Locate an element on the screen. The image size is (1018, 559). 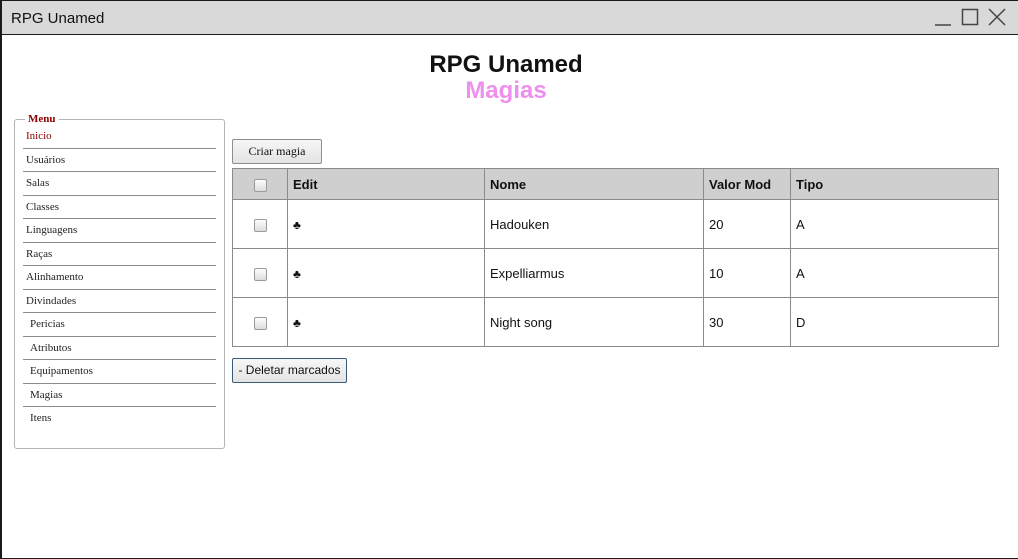
menu-item-usuarios: Usuários is located at coordinates (119, 160).